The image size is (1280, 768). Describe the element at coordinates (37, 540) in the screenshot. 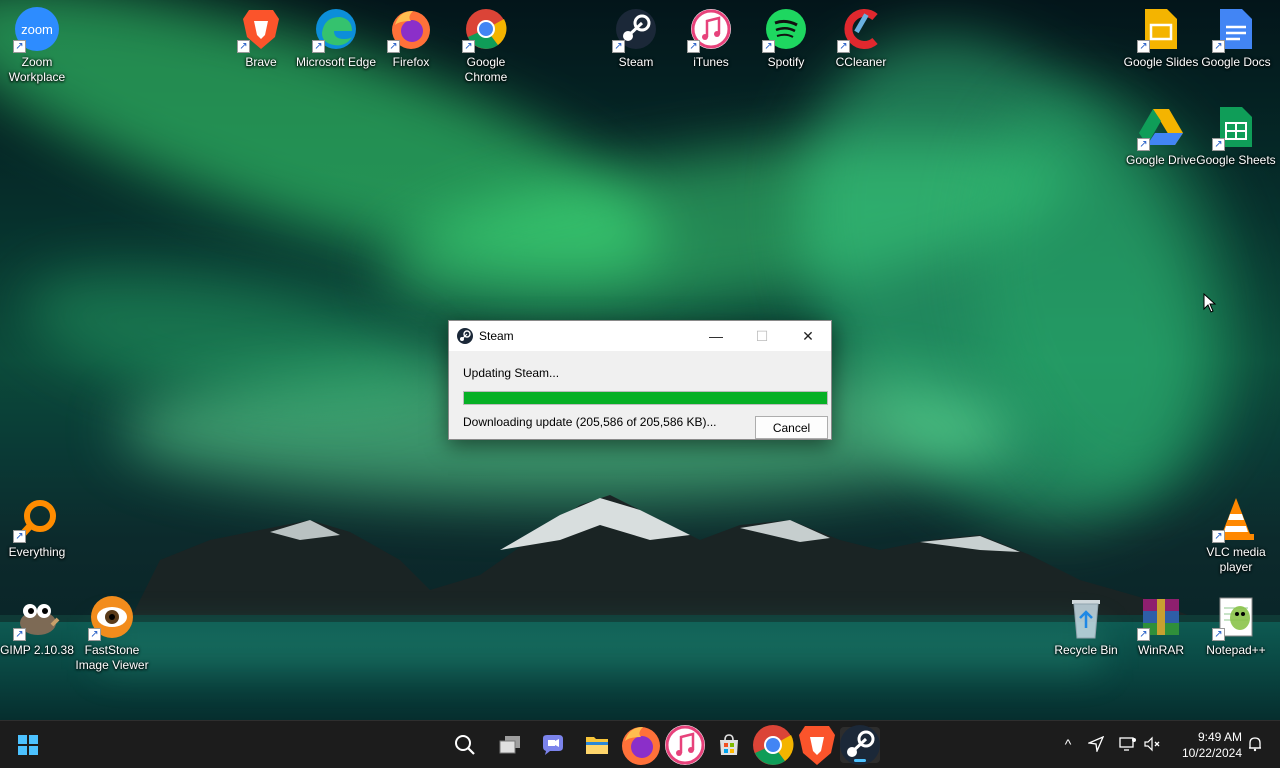

I see `desktop-icon-everything: ↗ Everything` at that location.